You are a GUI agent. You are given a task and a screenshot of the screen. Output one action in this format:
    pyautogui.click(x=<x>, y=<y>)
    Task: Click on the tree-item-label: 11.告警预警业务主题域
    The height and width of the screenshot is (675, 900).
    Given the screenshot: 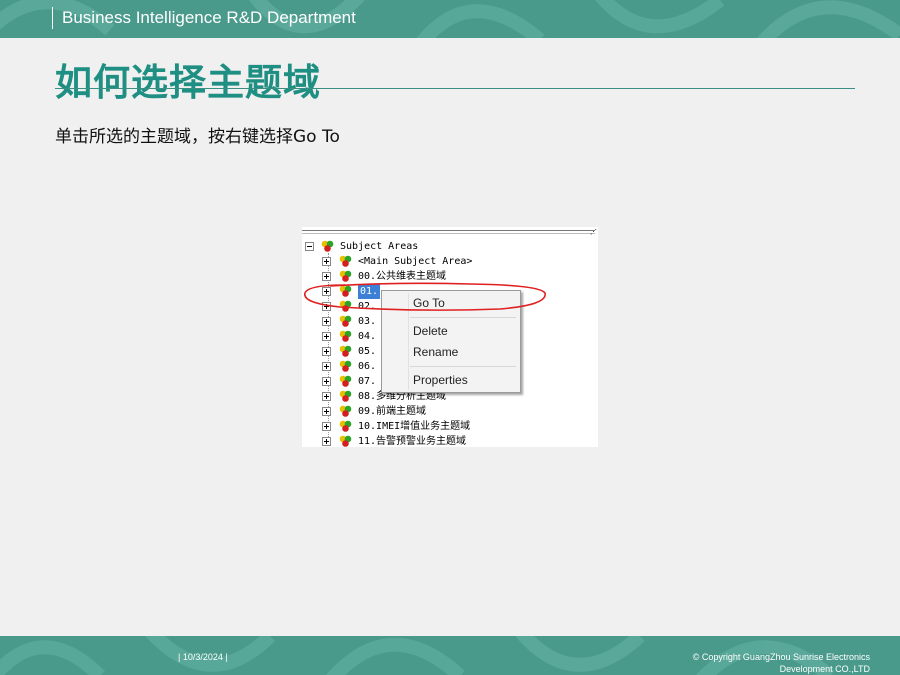 What is the action you would take?
    pyautogui.click(x=412, y=441)
    